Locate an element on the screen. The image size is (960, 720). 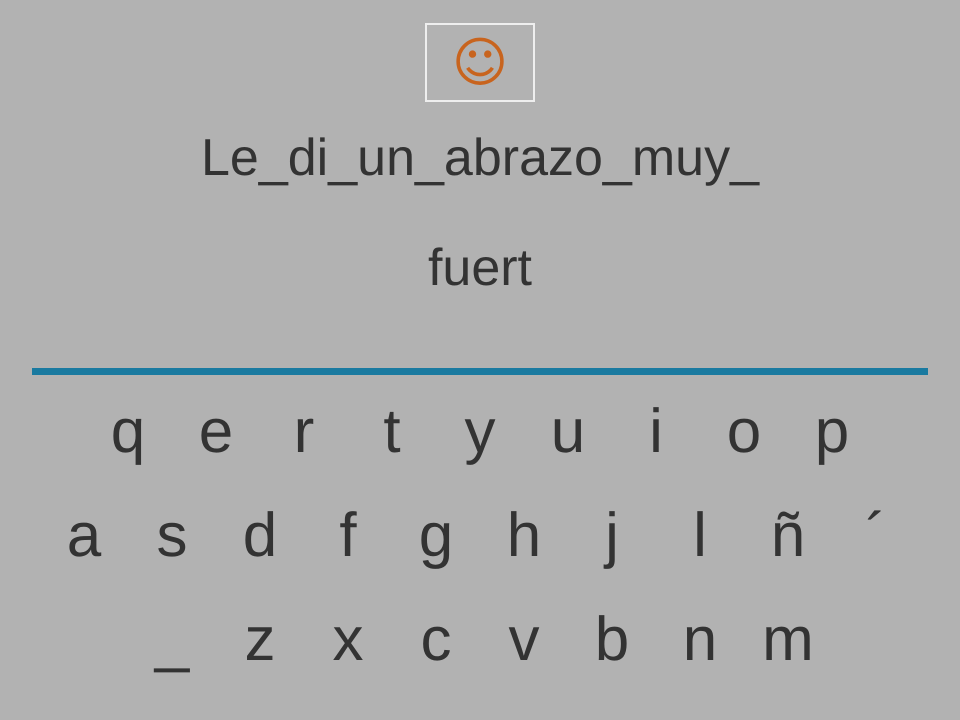
letter-key: s is located at coordinates (172, 536).